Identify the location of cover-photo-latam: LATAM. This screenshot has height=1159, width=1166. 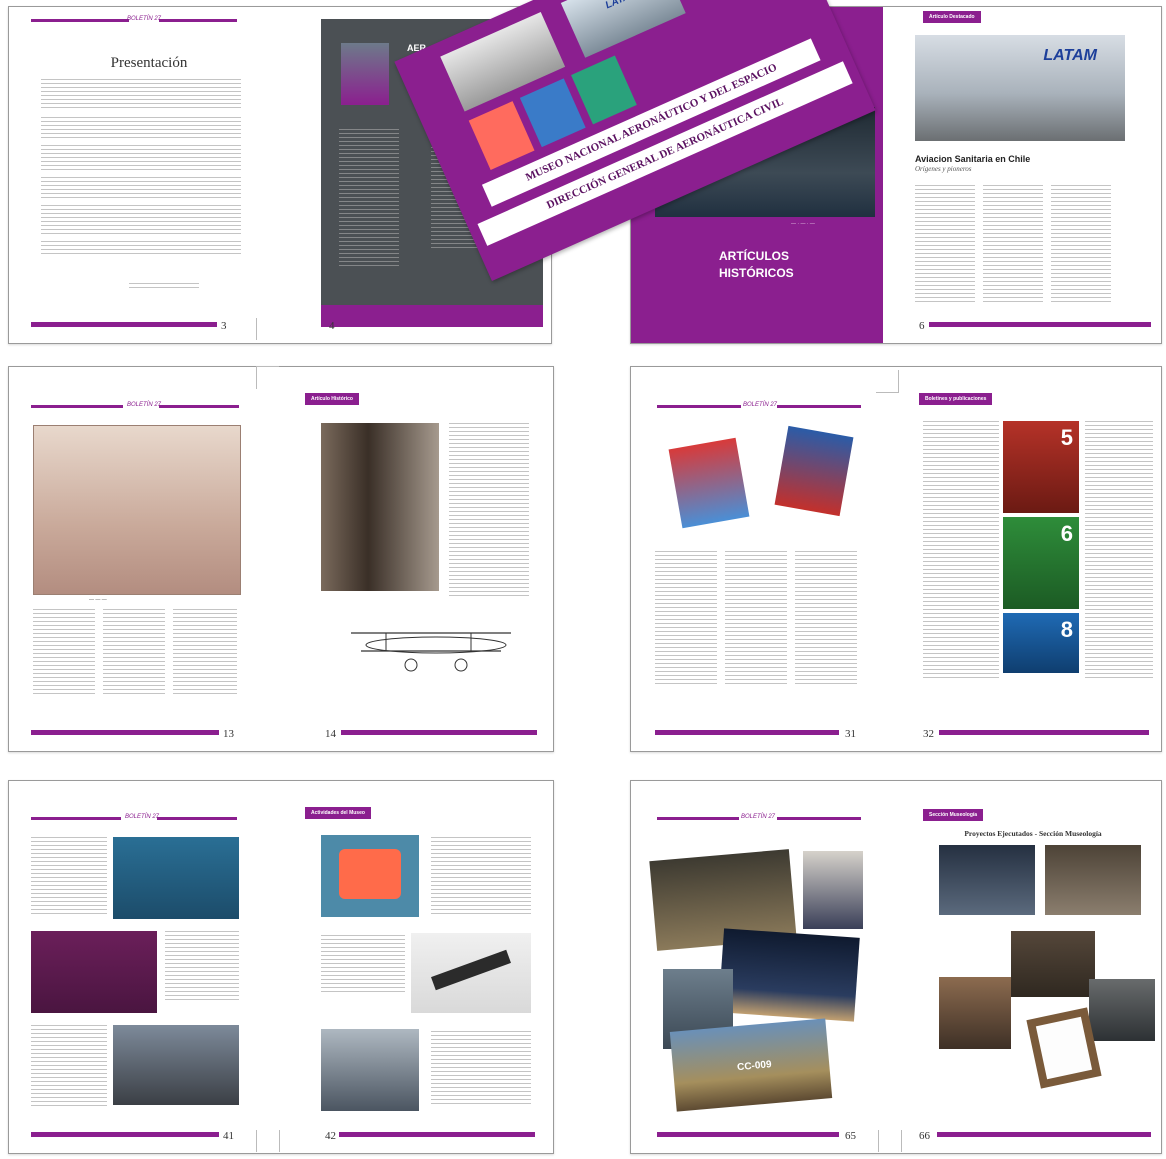
(623, 29).